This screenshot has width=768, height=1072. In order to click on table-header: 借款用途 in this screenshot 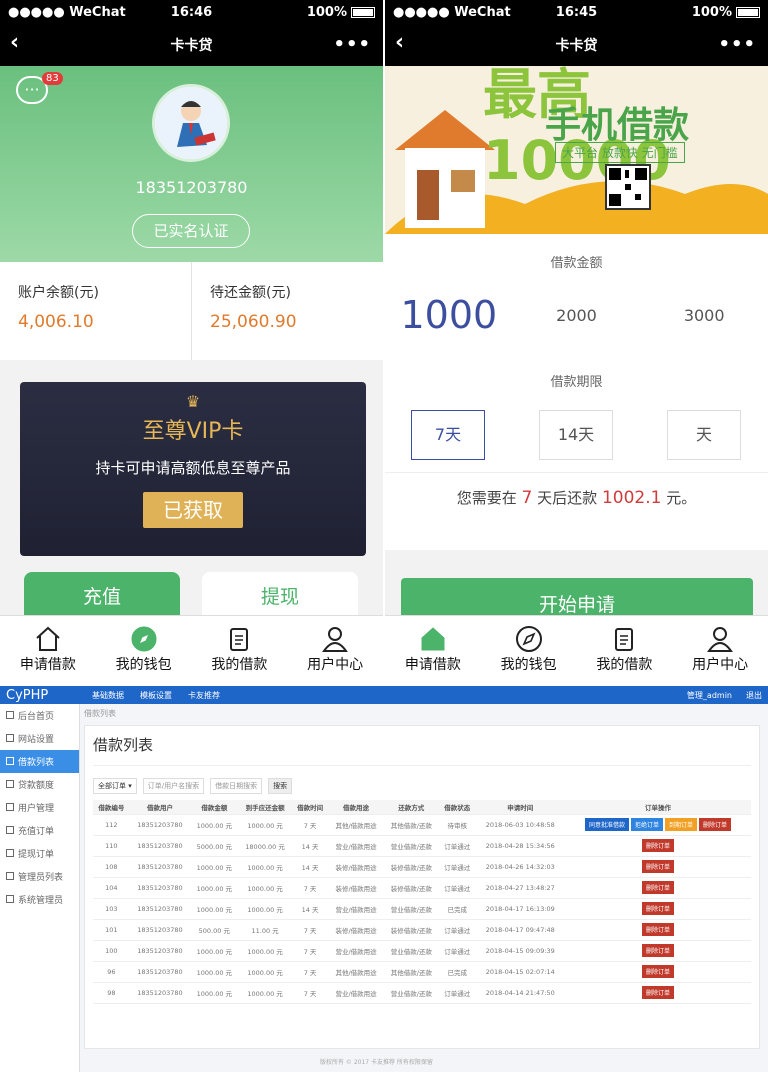, I will do `click(356, 807)`.